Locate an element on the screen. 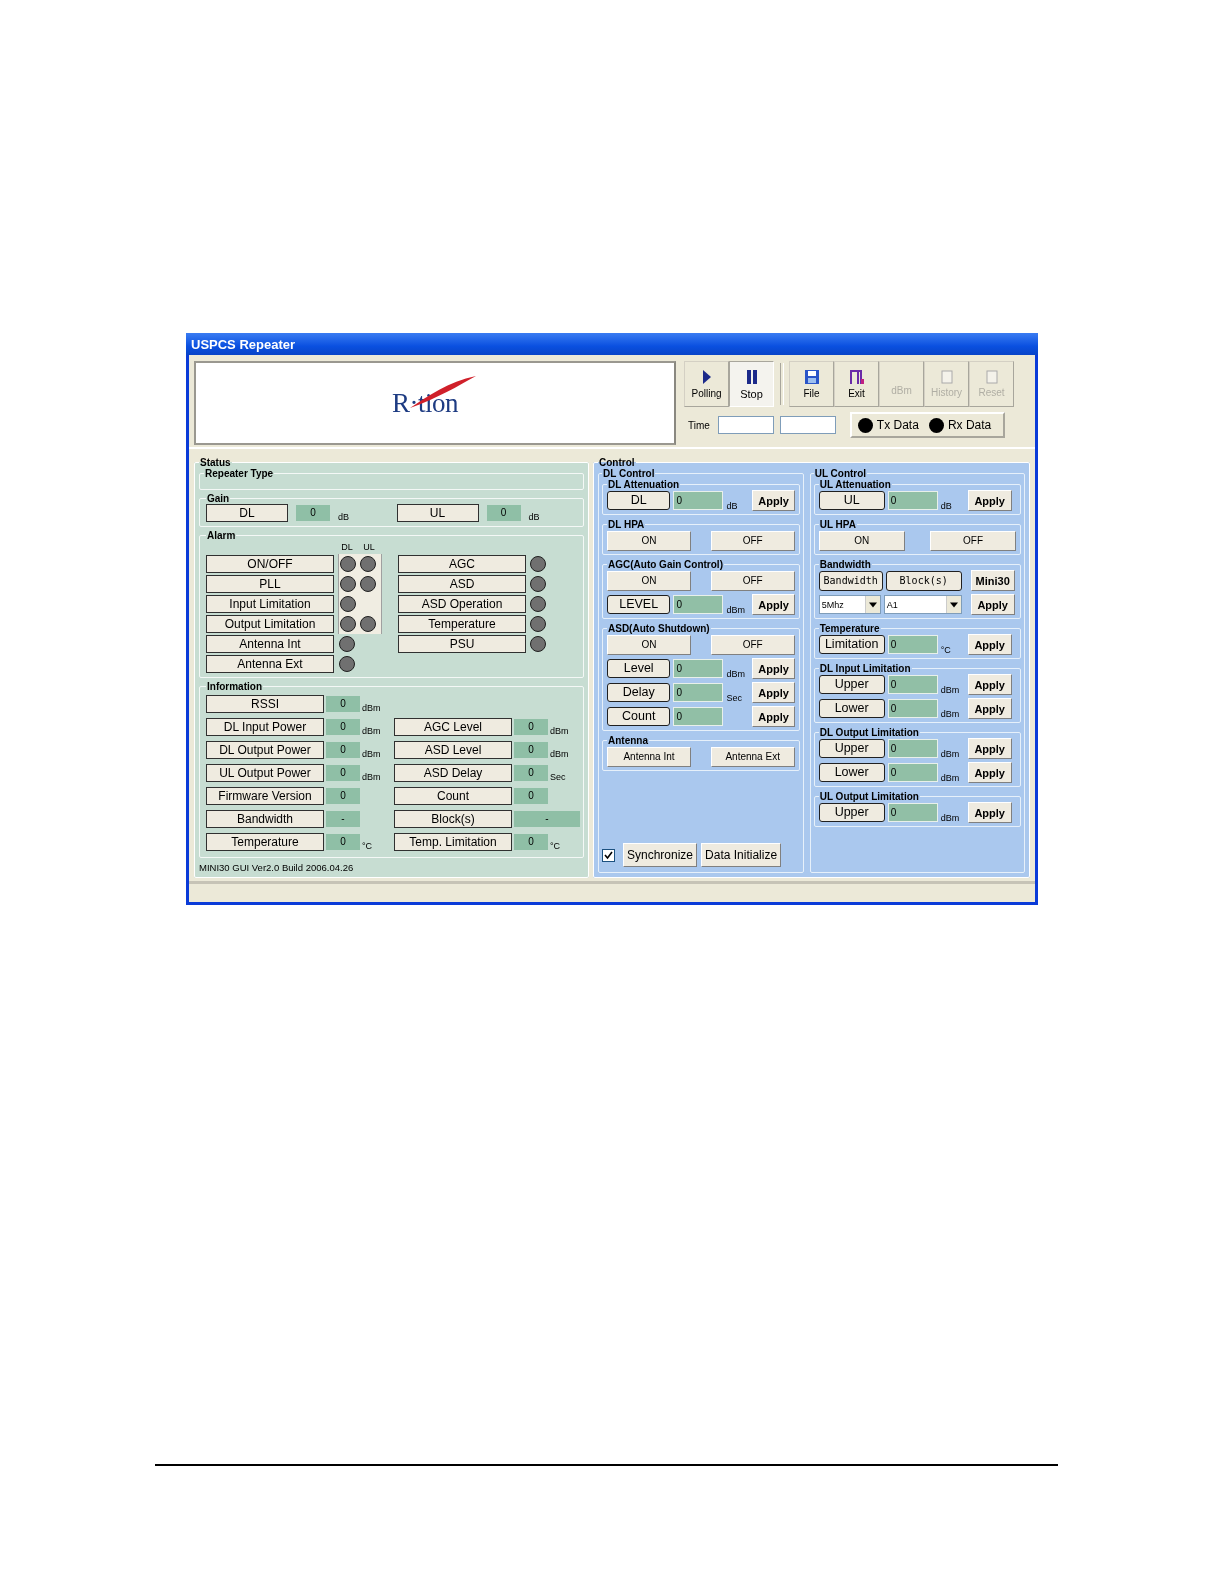 Image resolution: width=1225 pixels, height=1585 pixels. alarm-label: ASD Operation is located at coordinates (462, 604).